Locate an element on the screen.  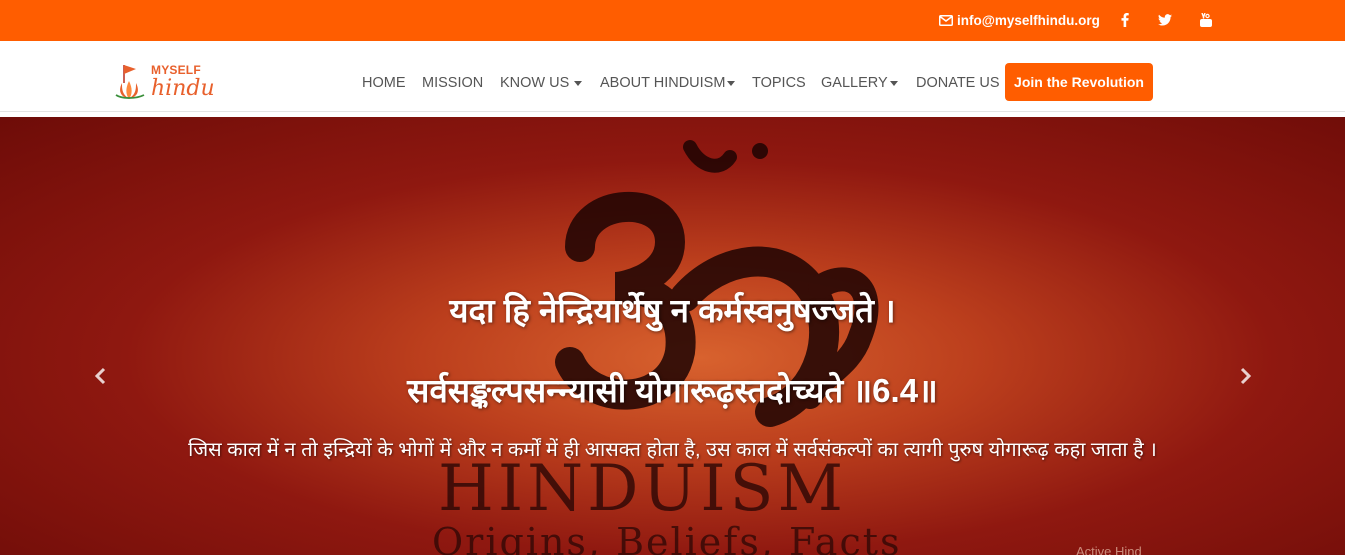
carousel-prev-button is located at coordinates (100, 376).